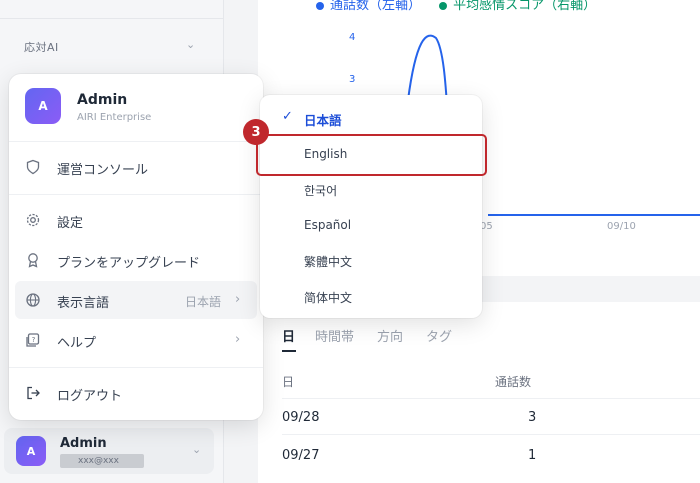  I want to click on tab-tag: タグ, so click(439, 335).